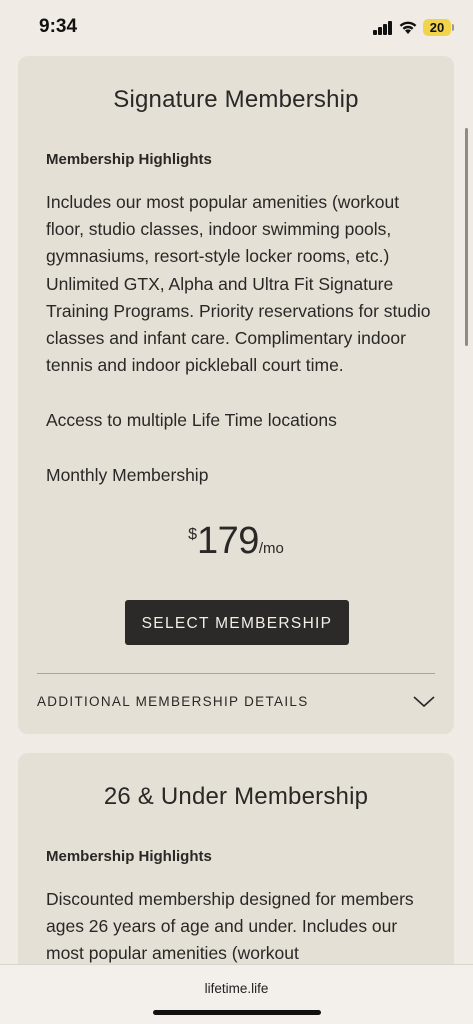  What do you see at coordinates (237, 622) in the screenshot?
I see `select-membership-button: SELECT MEMBERSHIP` at bounding box center [237, 622].